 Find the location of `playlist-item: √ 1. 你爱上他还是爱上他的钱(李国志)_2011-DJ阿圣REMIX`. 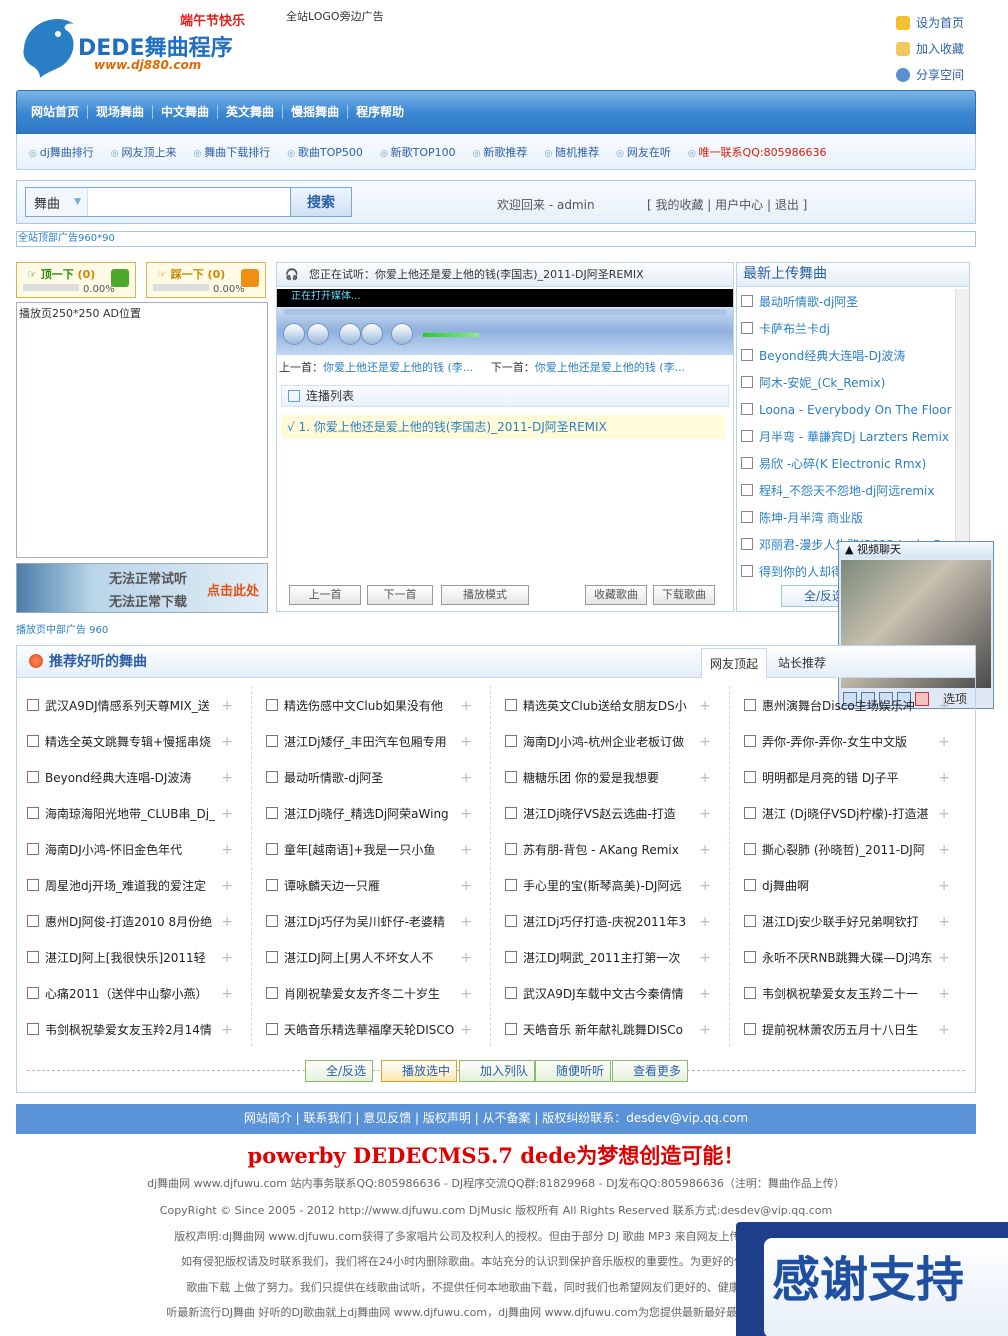

playlist-item: √ 1. 你爱上他还是爱上他的钱(李国志)_2011-DJ阿圣REMIX is located at coordinates (503, 427).